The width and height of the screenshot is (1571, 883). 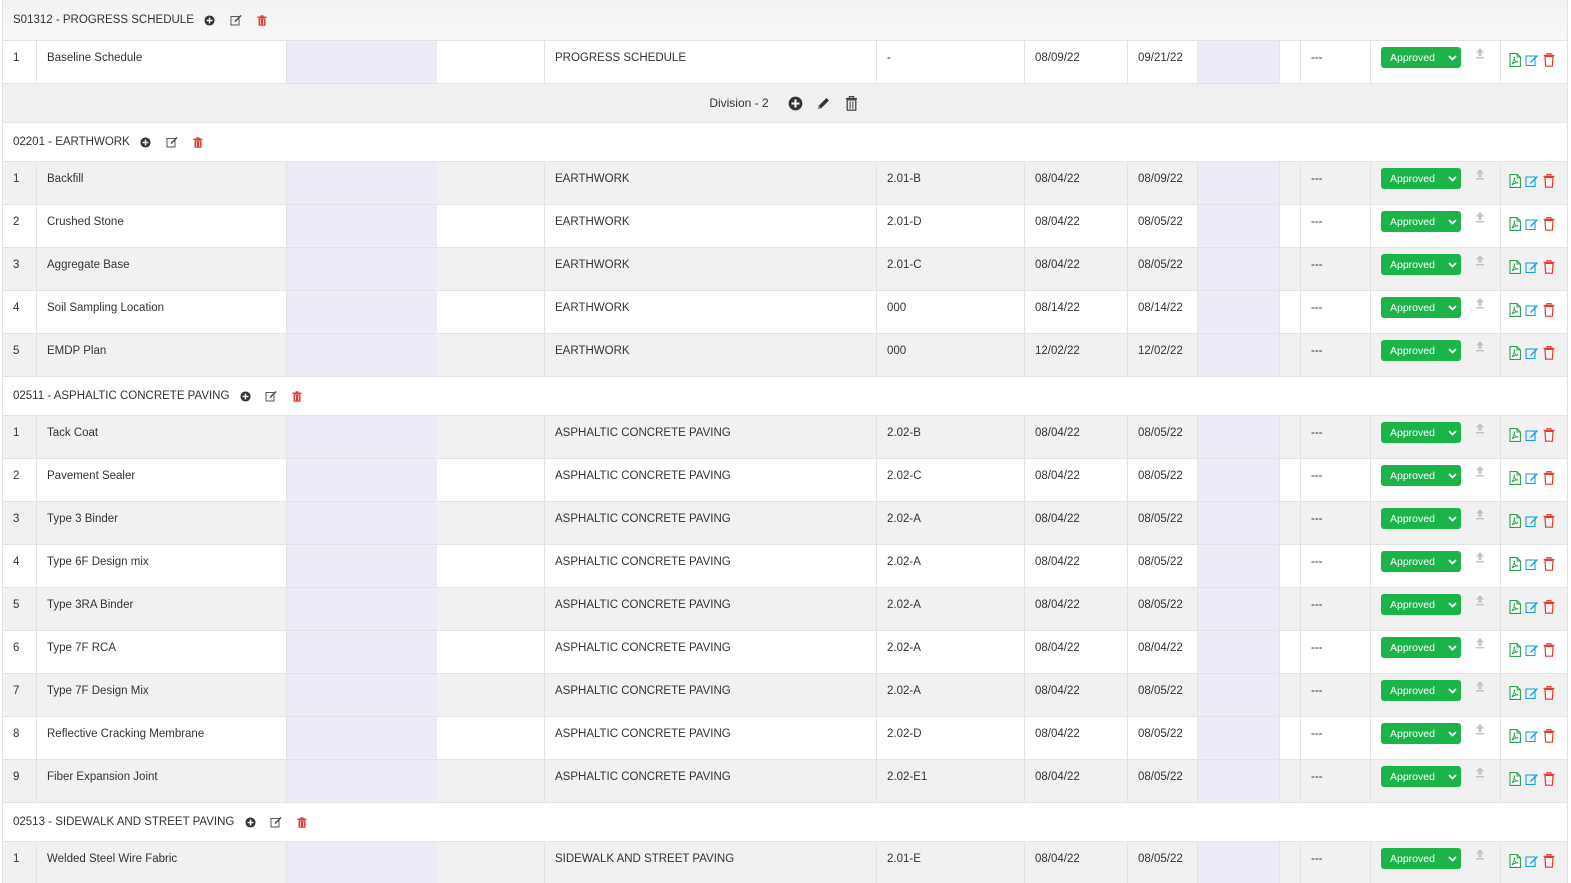 What do you see at coordinates (852, 103) in the screenshot?
I see `trash-icon` at bounding box center [852, 103].